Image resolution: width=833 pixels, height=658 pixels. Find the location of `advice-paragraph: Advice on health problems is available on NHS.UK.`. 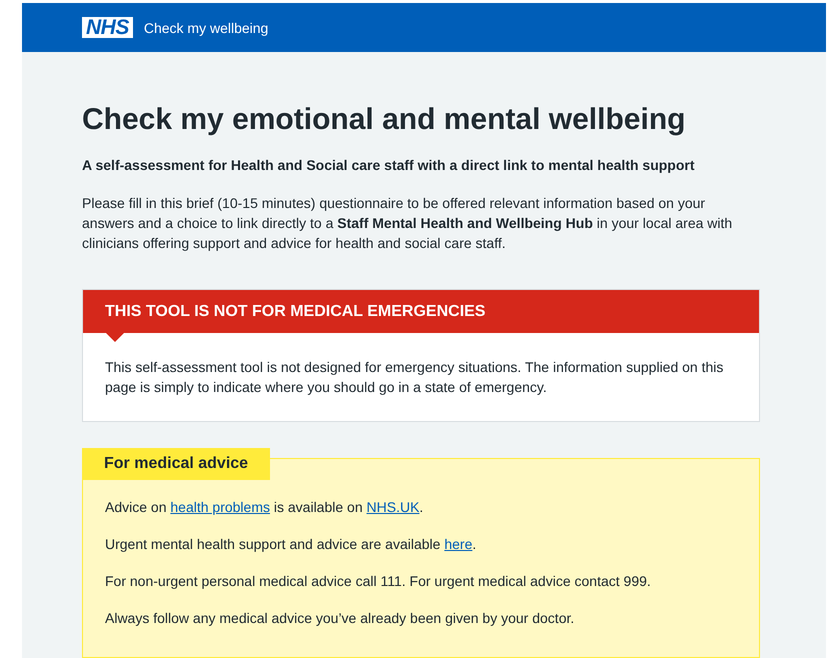

advice-paragraph: Advice on health problems is available on NHS.UK. is located at coordinates (264, 507).